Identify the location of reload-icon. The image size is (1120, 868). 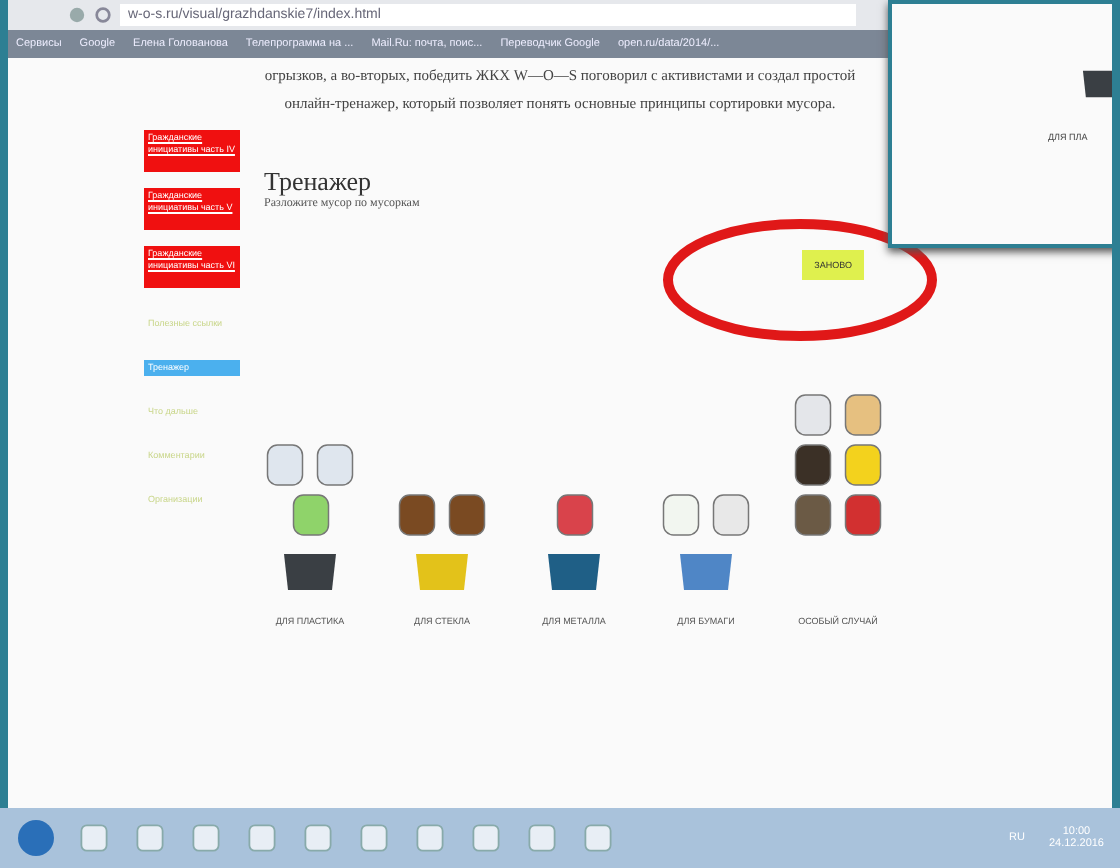
(103, 15).